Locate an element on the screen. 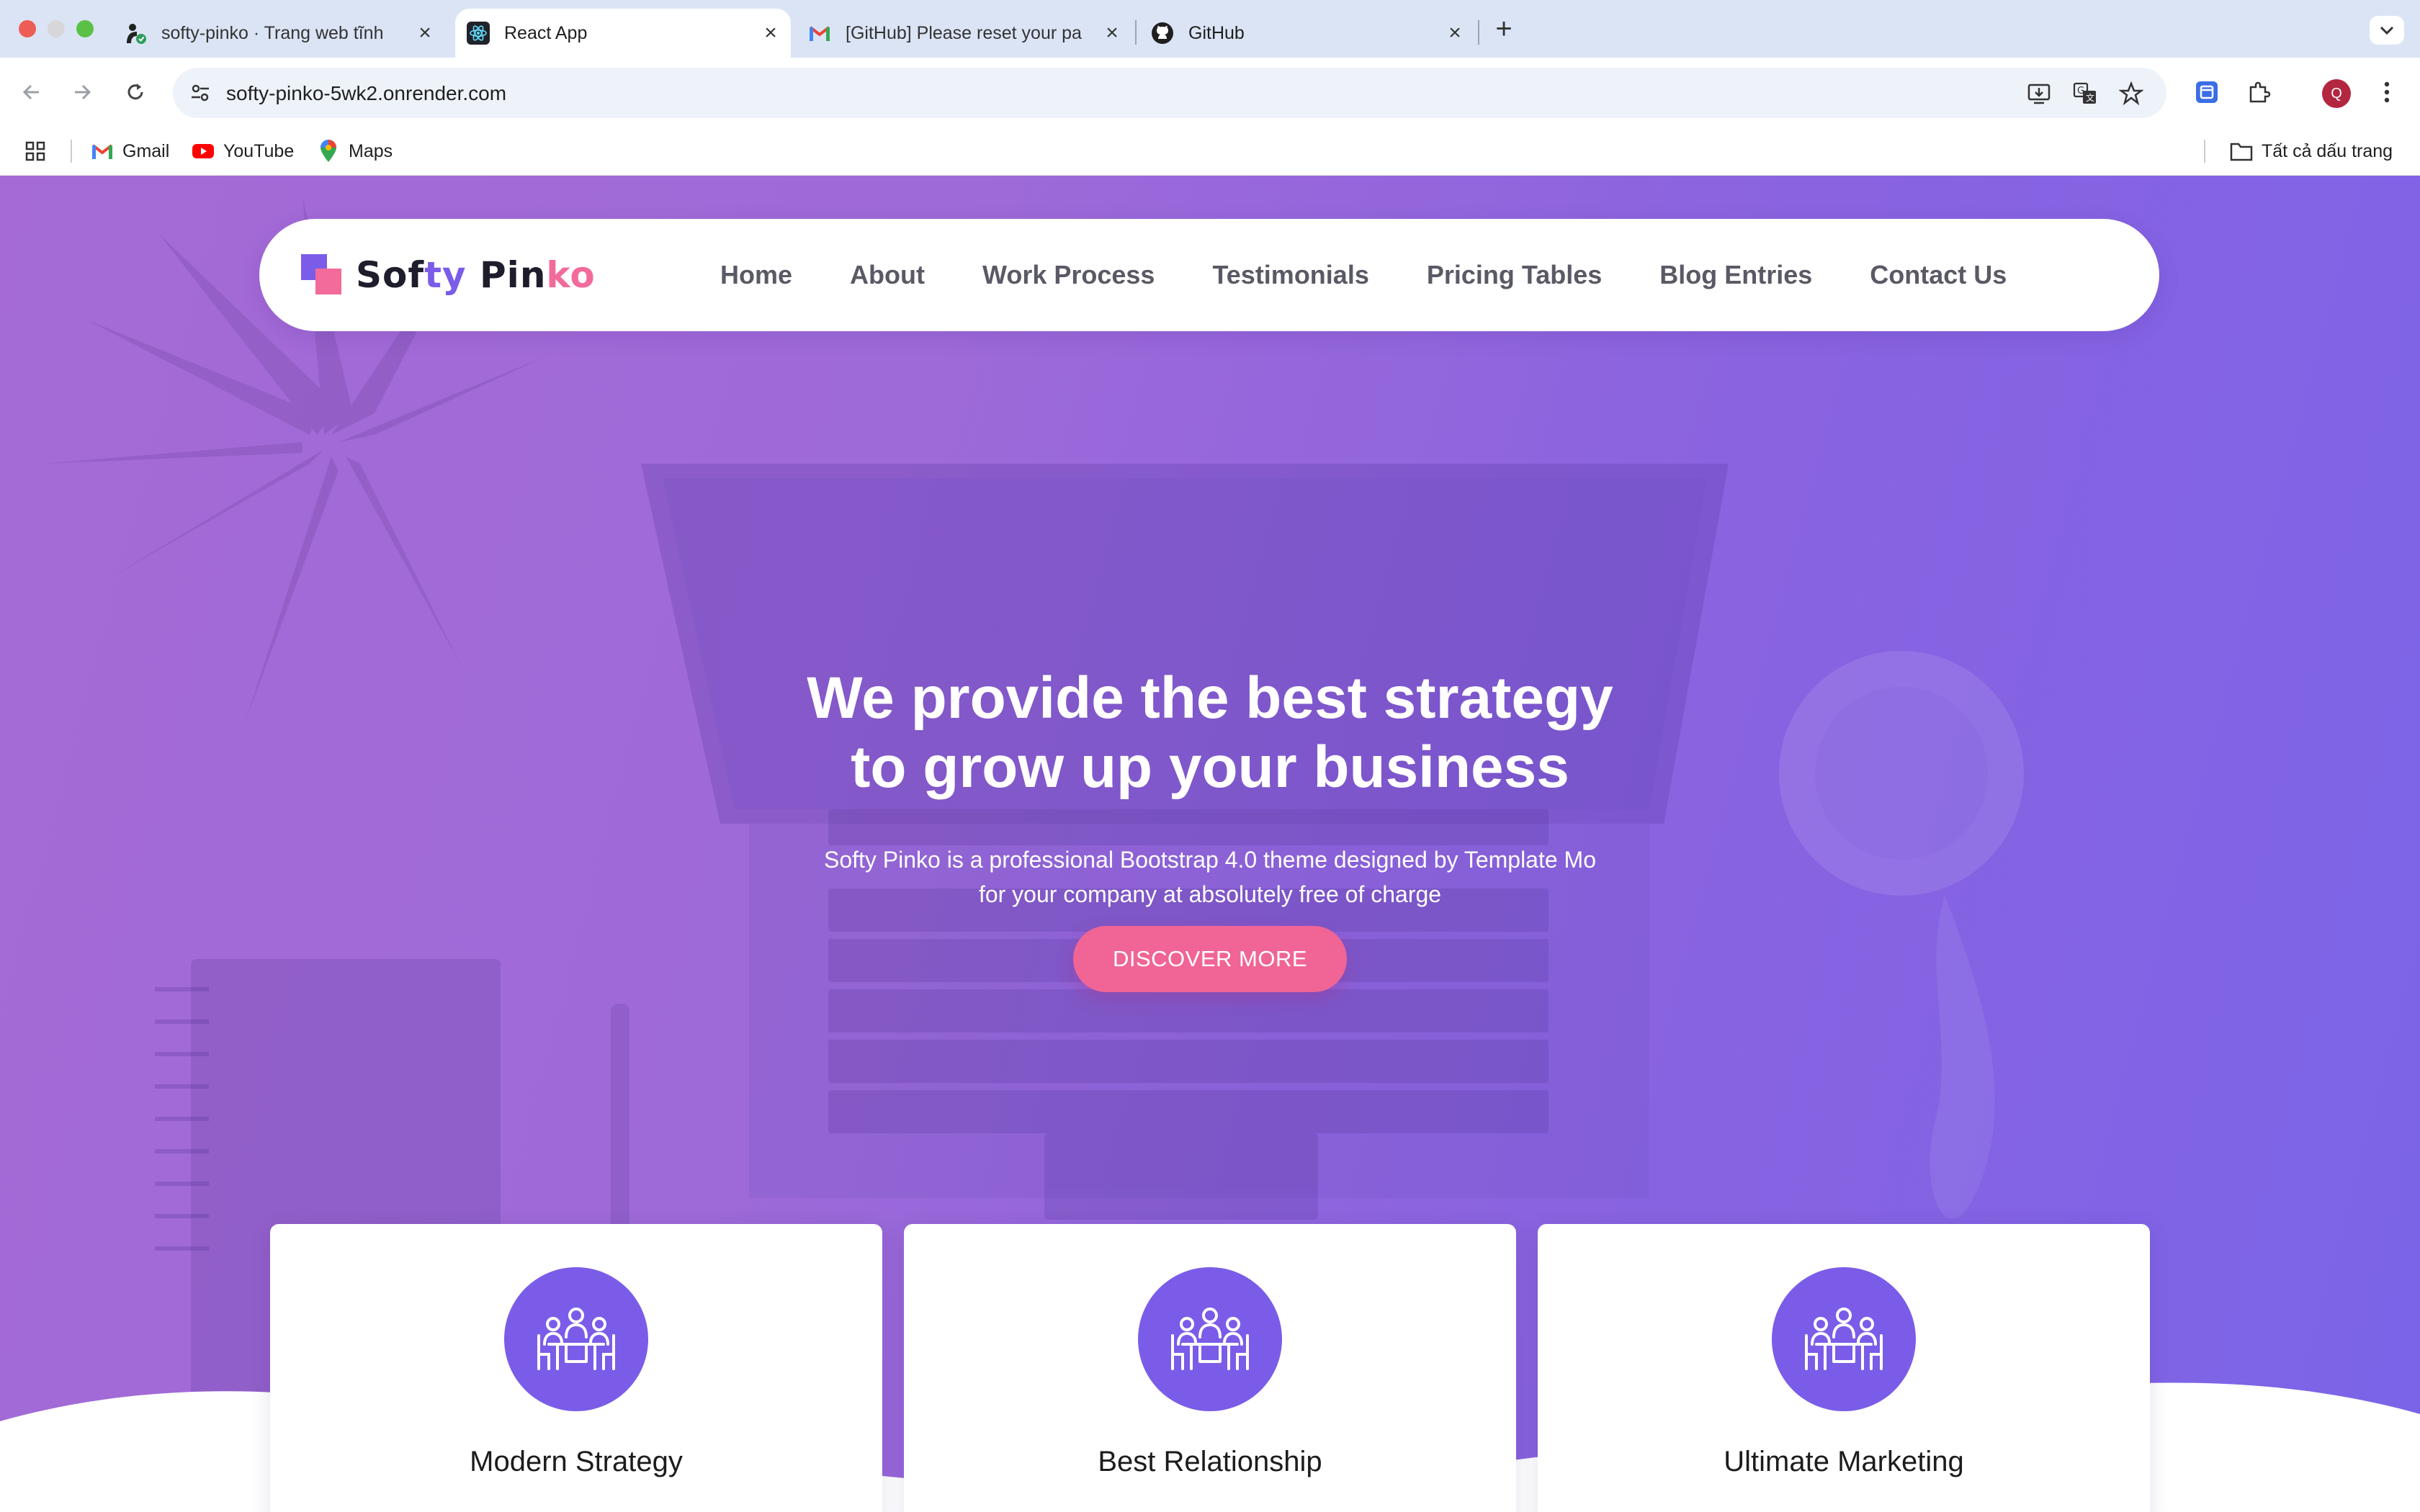 The height and width of the screenshot is (1512, 2420). nav-work-process: Work Process is located at coordinates (1068, 275).